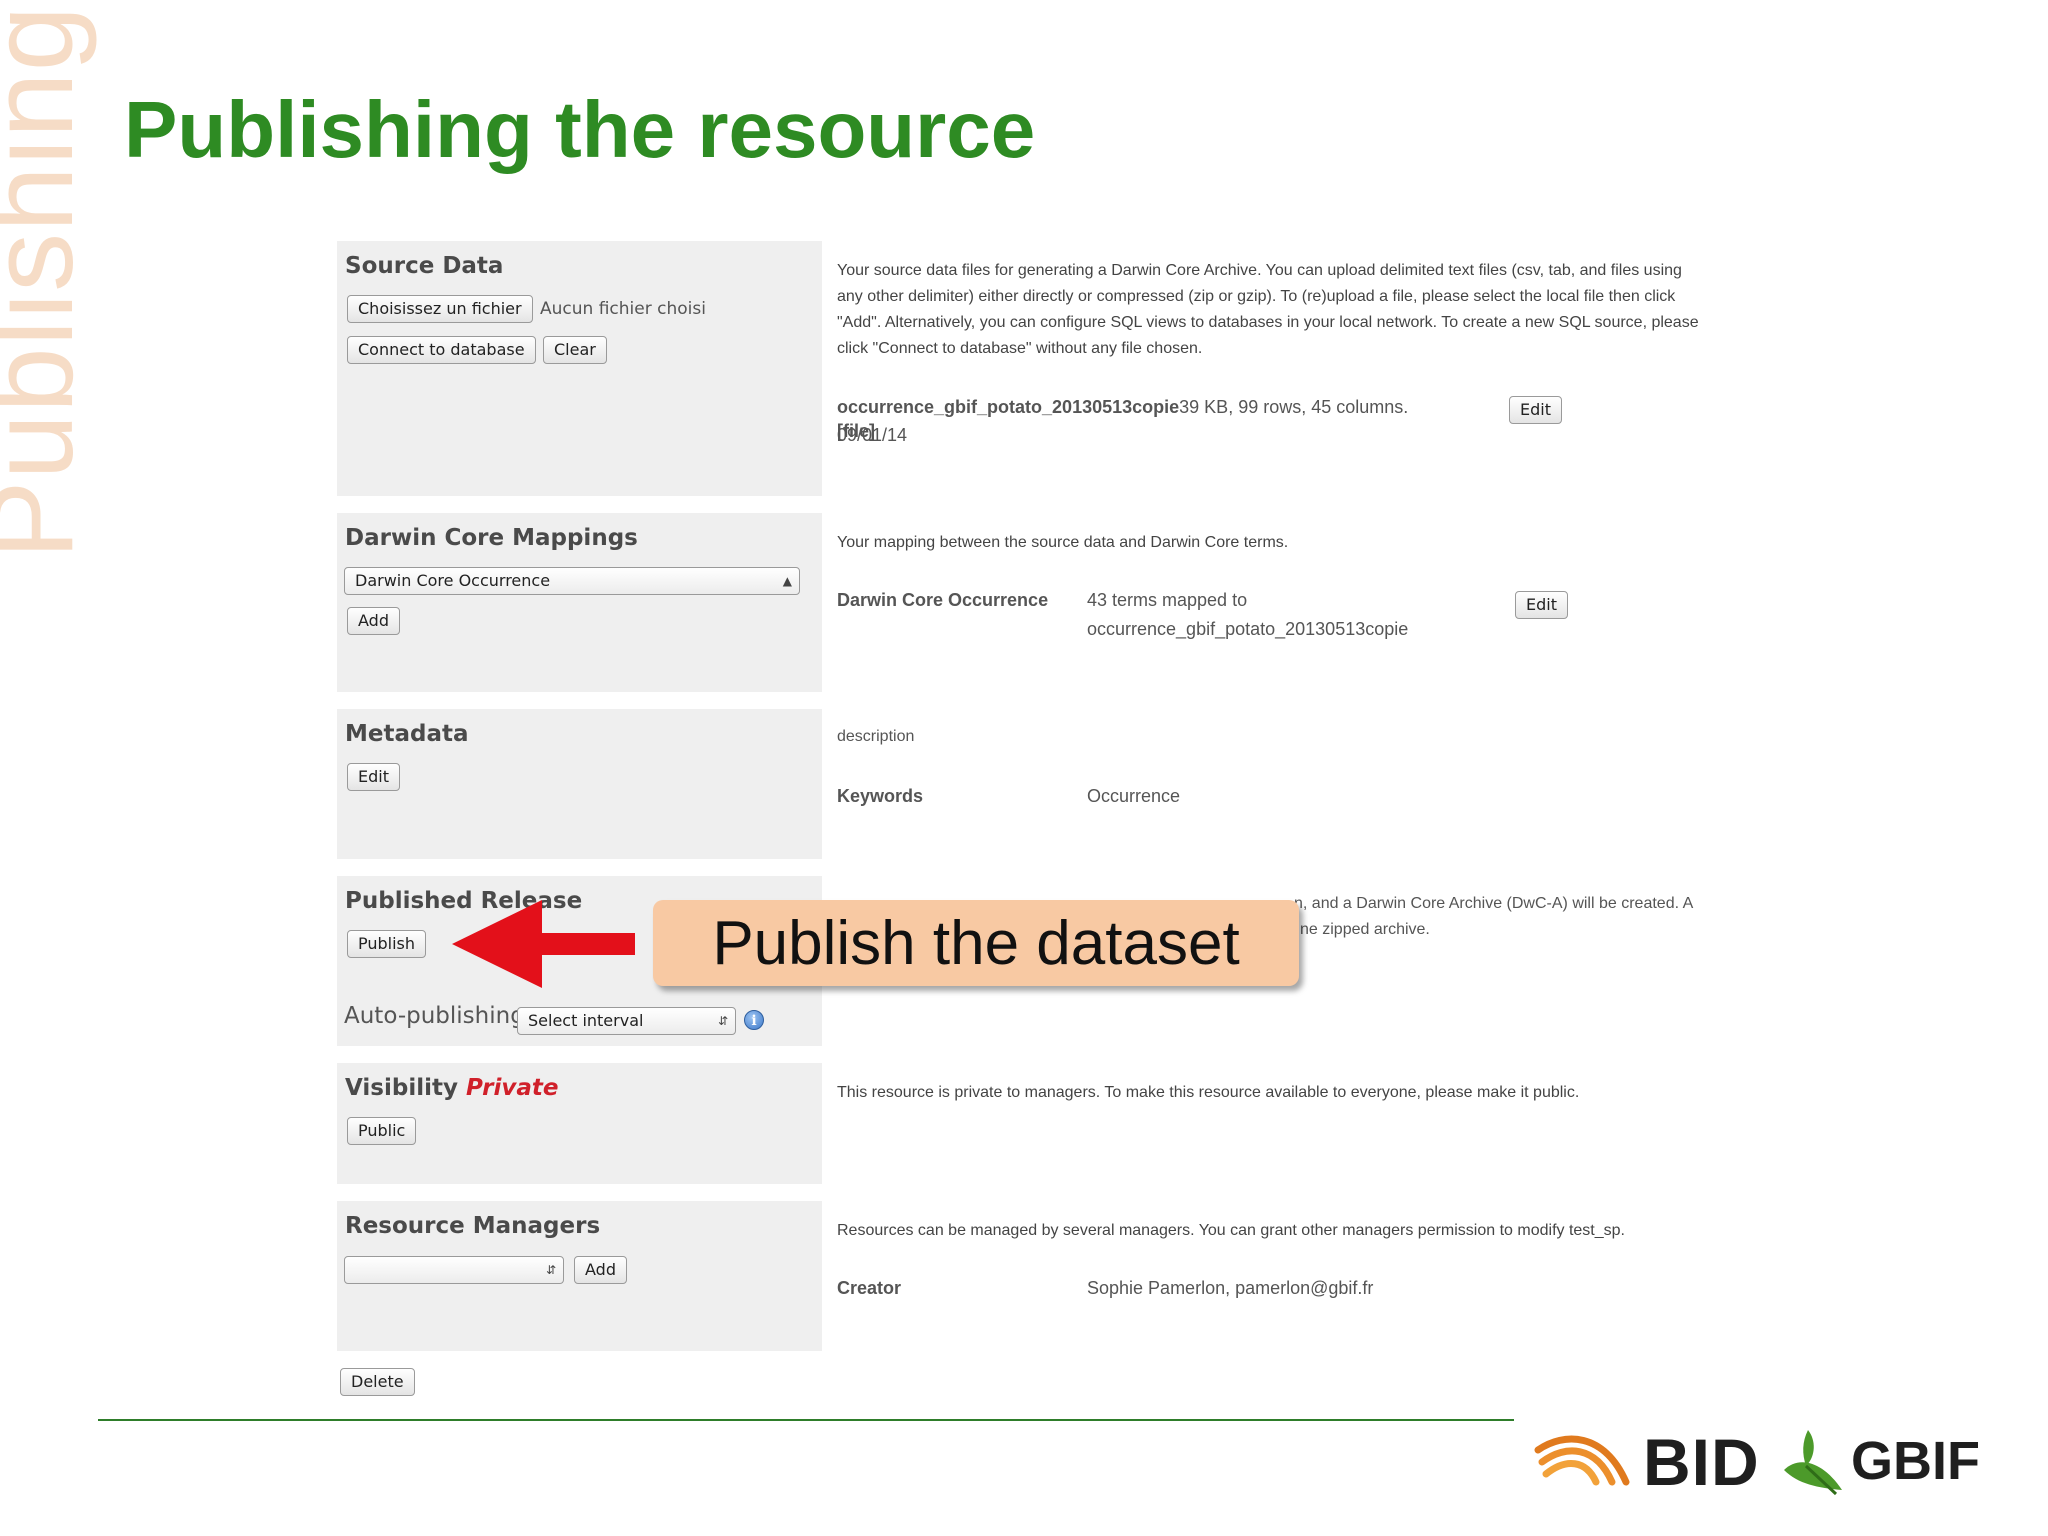 The width and height of the screenshot is (2048, 1536). What do you see at coordinates (1167, 600) in the screenshot?
I see `mapping-row-value-line1: 43 terms mapped to` at bounding box center [1167, 600].